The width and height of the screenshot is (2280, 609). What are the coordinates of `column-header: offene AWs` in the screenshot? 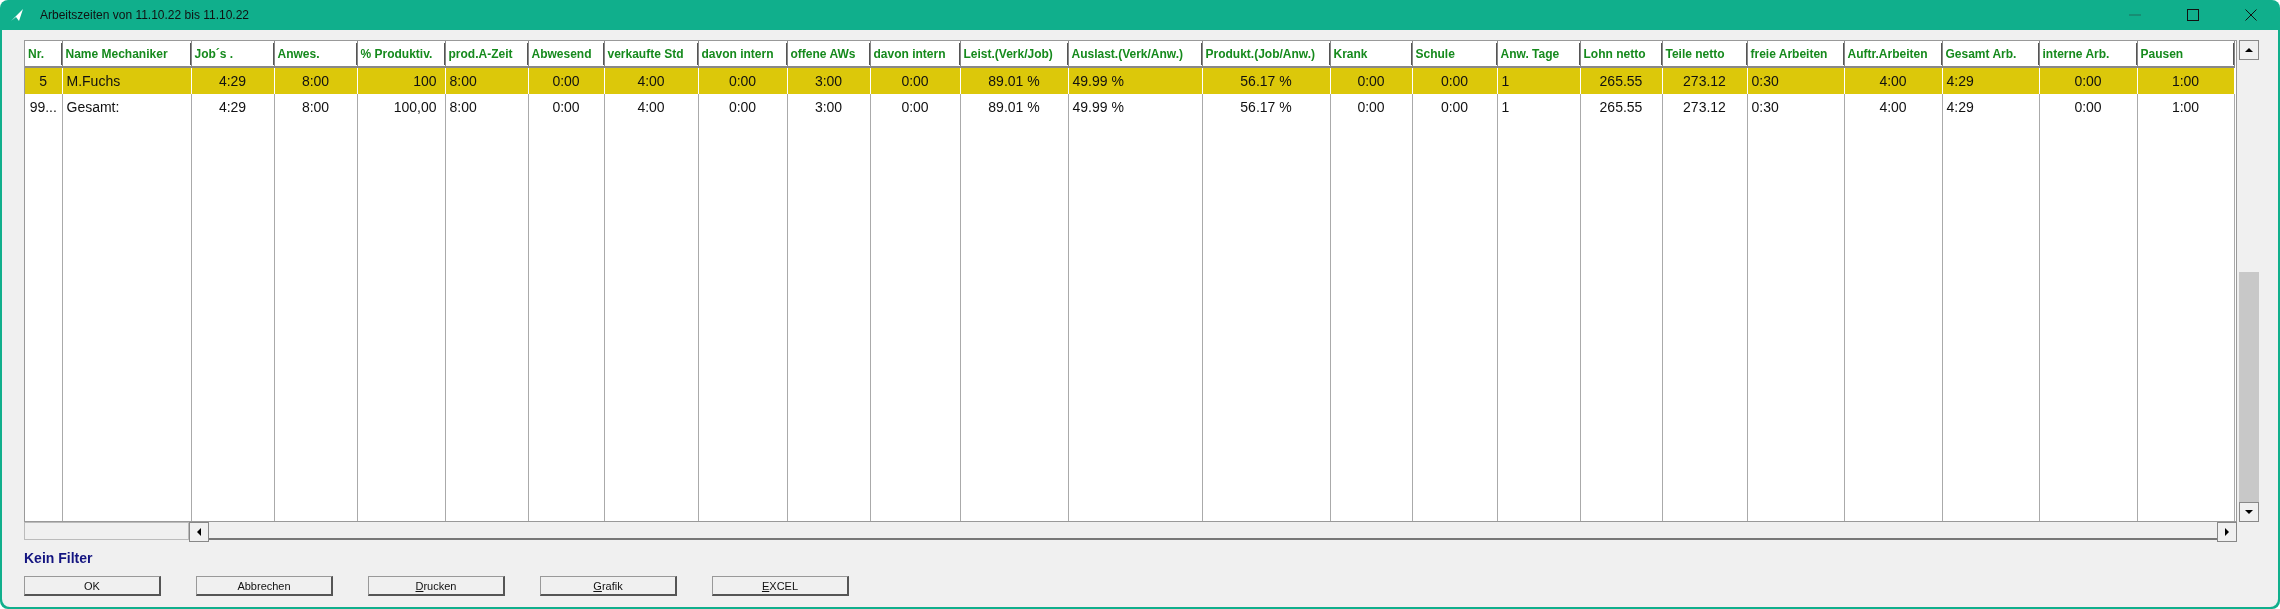 It's located at (828, 53).